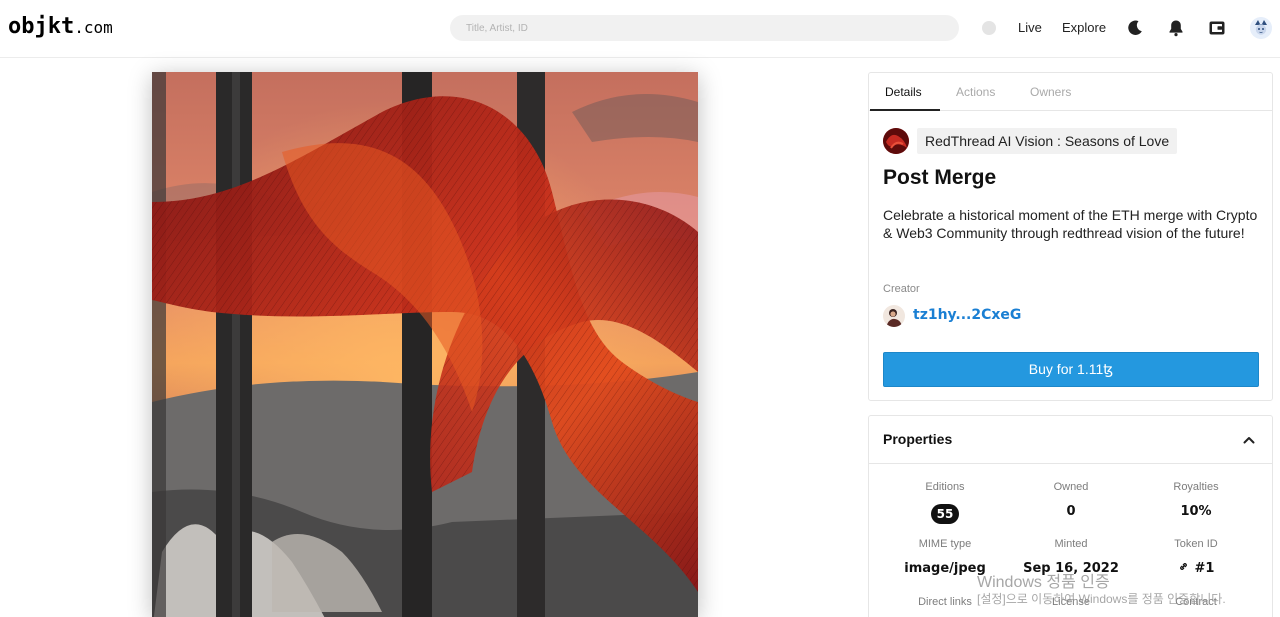 The height and width of the screenshot is (617, 1280). I want to click on royalties-label: Royalties, so click(1196, 487).